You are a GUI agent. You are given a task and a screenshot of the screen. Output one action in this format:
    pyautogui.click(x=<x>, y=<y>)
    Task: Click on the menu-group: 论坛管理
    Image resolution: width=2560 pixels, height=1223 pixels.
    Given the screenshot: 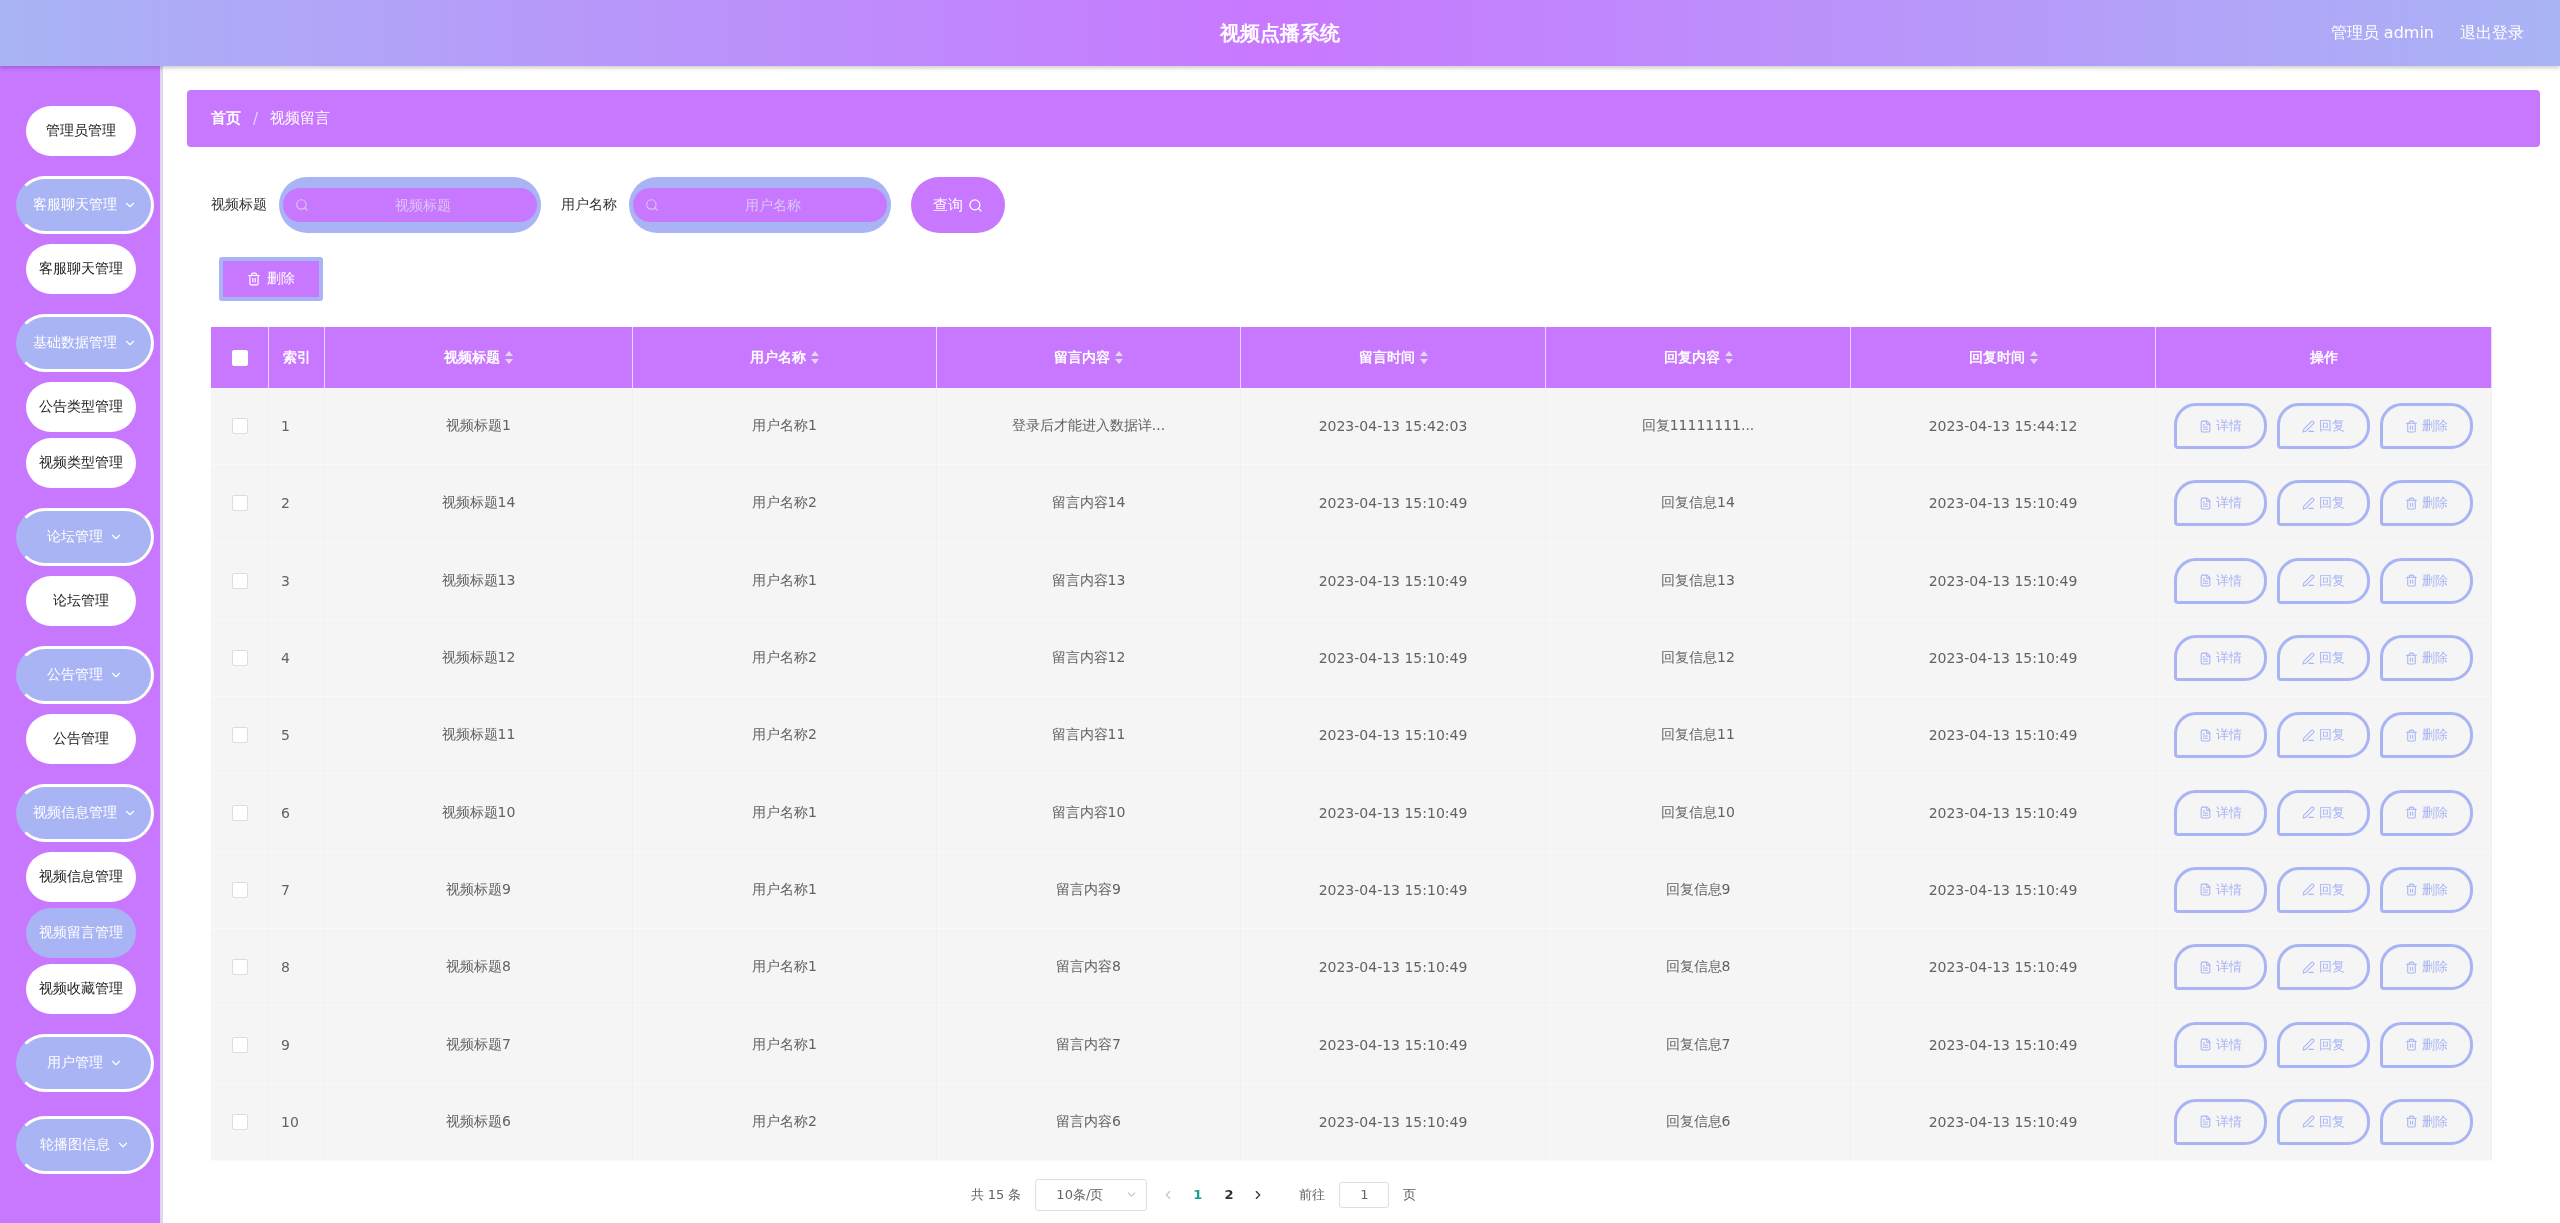 What is the action you would take?
    pyautogui.click(x=85, y=537)
    